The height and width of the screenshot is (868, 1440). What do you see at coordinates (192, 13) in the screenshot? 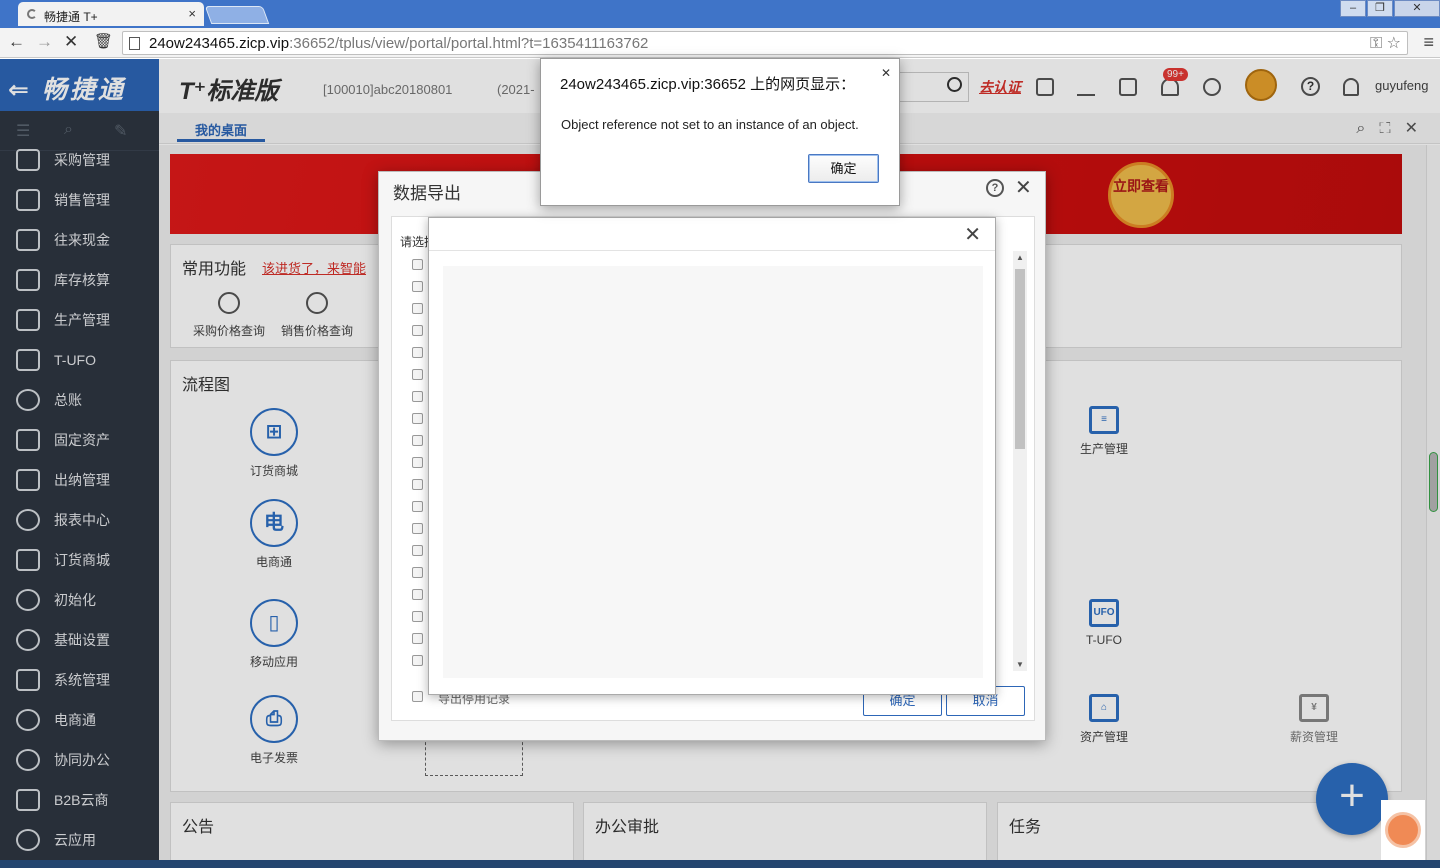
I see `tab-close-icon: ×` at bounding box center [192, 13].